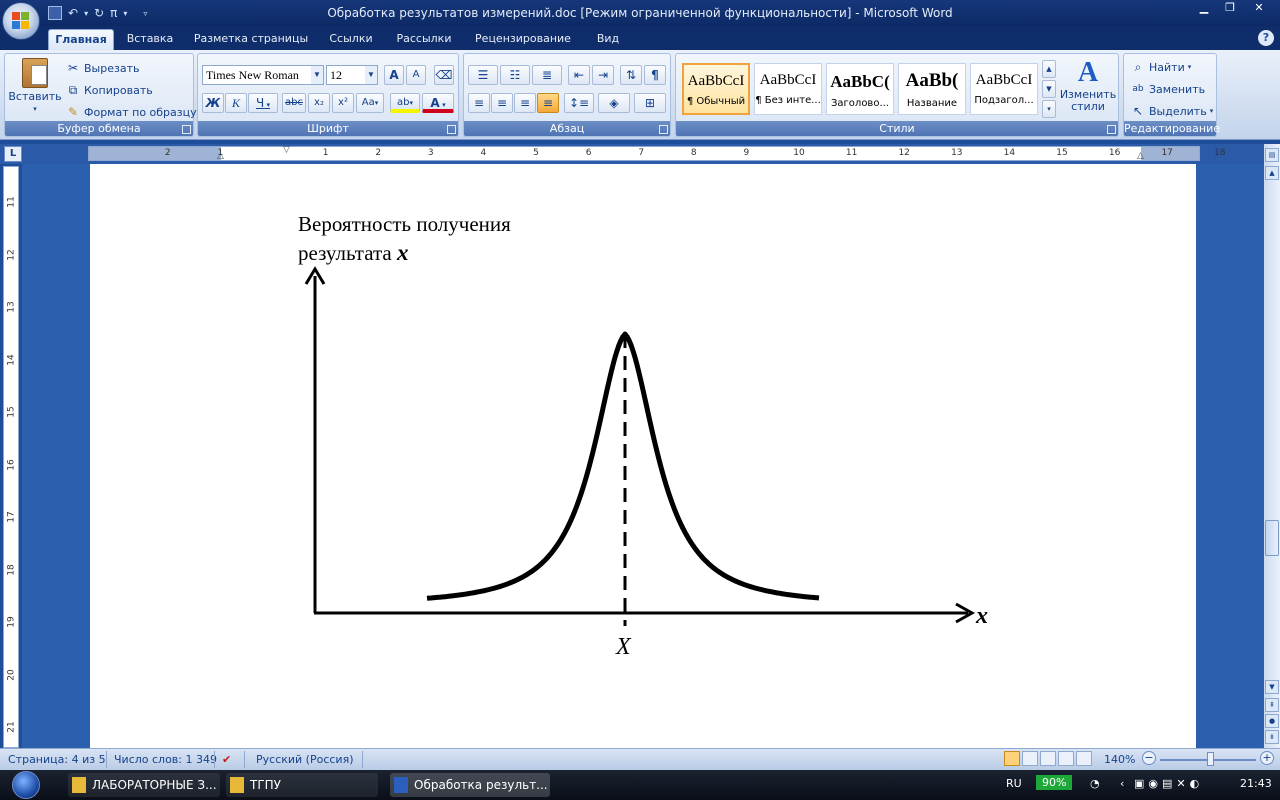 The height and width of the screenshot is (800, 1280). Describe the element at coordinates (515, 75) in the screenshot. I see `numbering-button: ☷` at that location.